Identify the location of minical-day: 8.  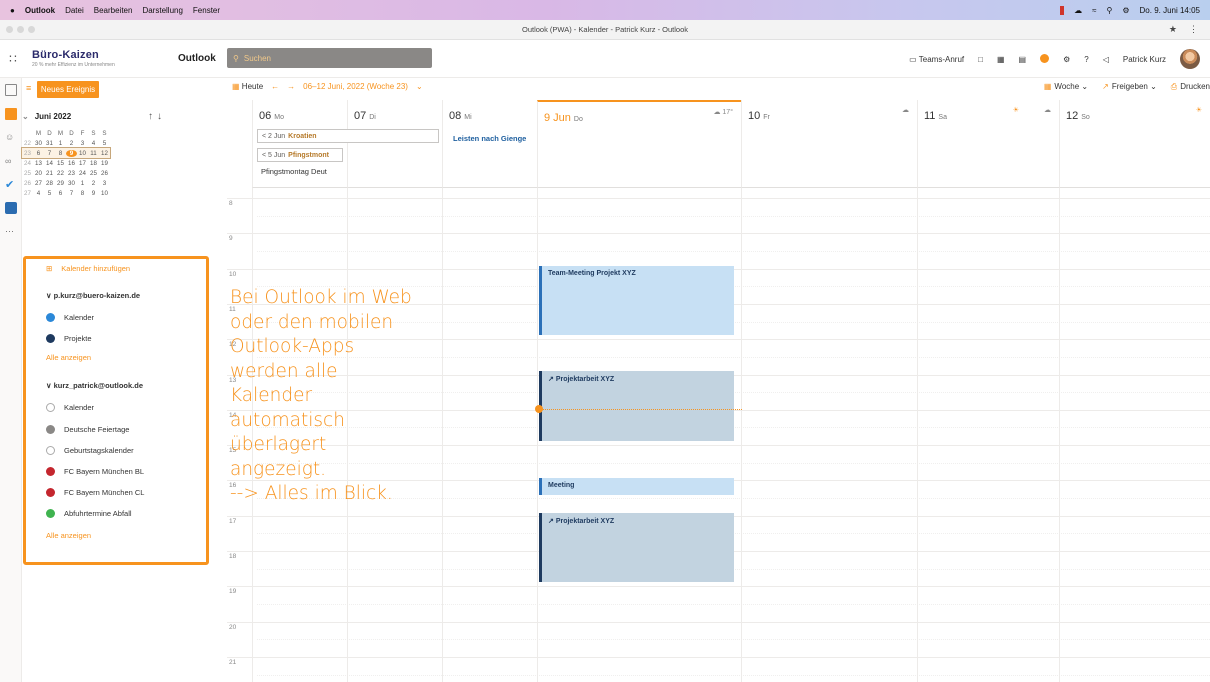
(82, 193).